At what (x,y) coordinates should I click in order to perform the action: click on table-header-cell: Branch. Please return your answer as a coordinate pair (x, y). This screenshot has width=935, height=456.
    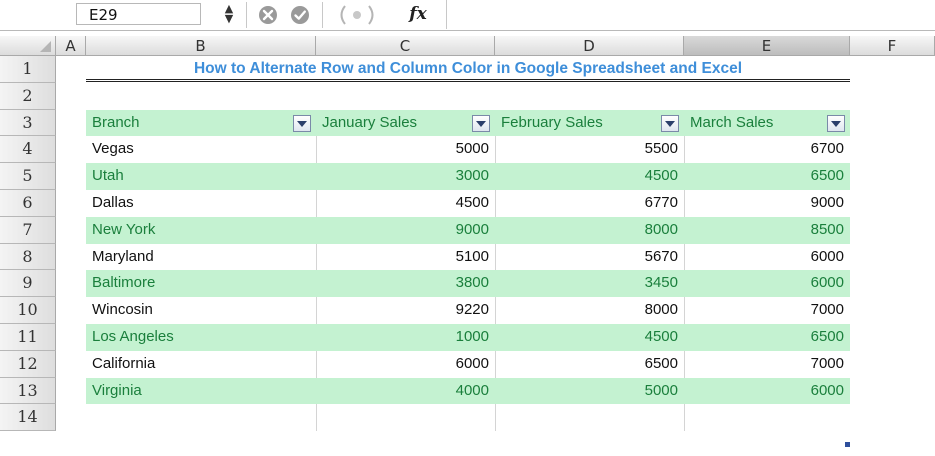
    Looking at the image, I should click on (201, 123).